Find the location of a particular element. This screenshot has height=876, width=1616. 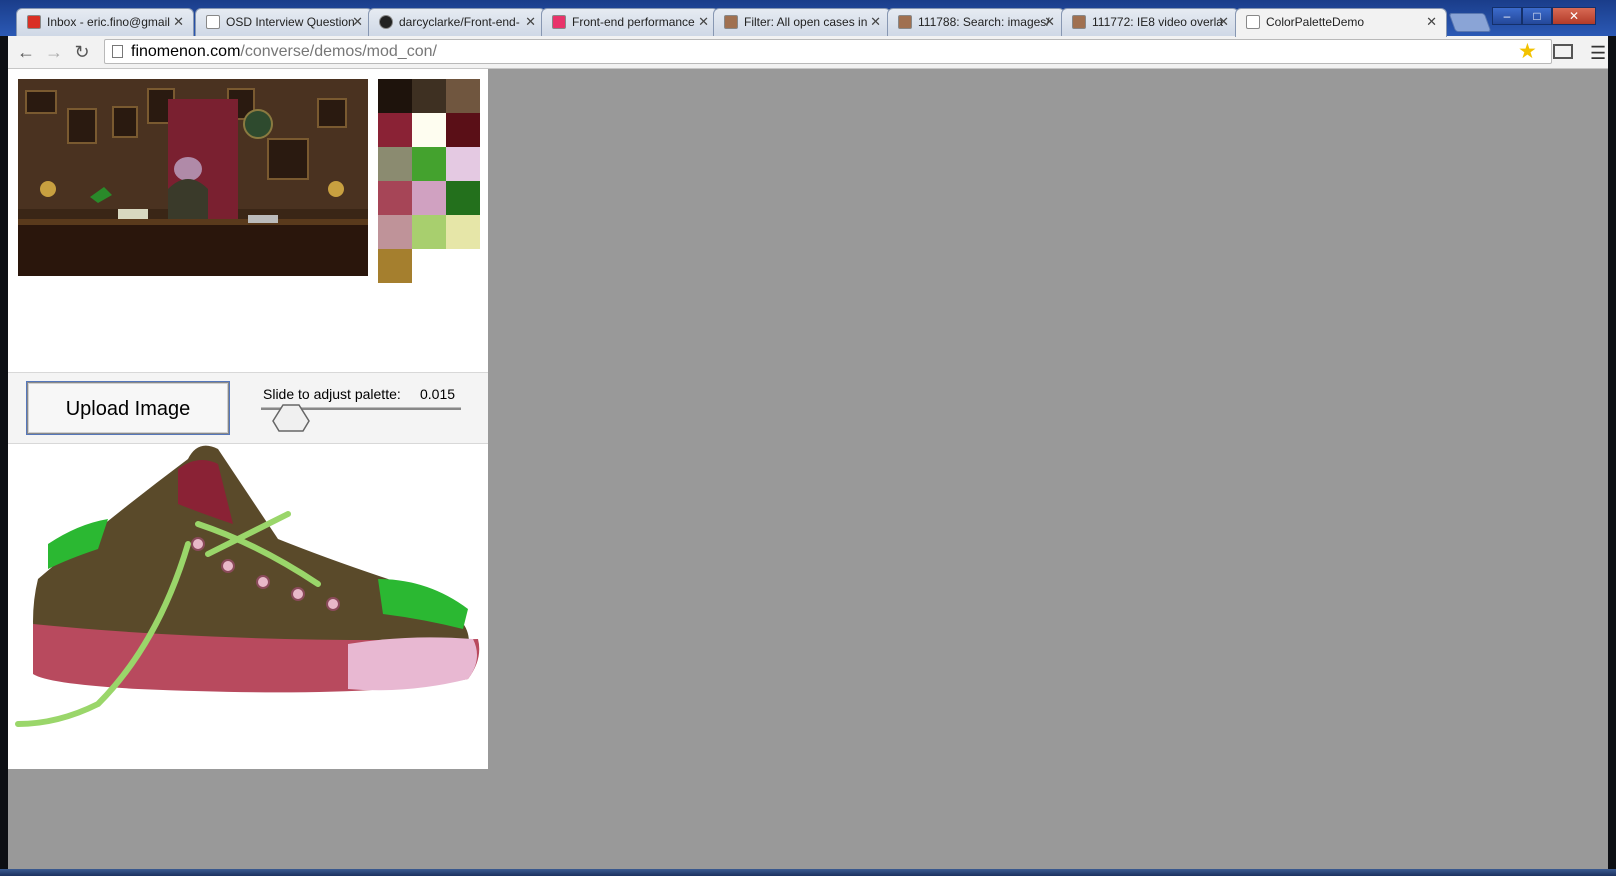

upload-image-button: Upload Image is located at coordinates (128, 408).